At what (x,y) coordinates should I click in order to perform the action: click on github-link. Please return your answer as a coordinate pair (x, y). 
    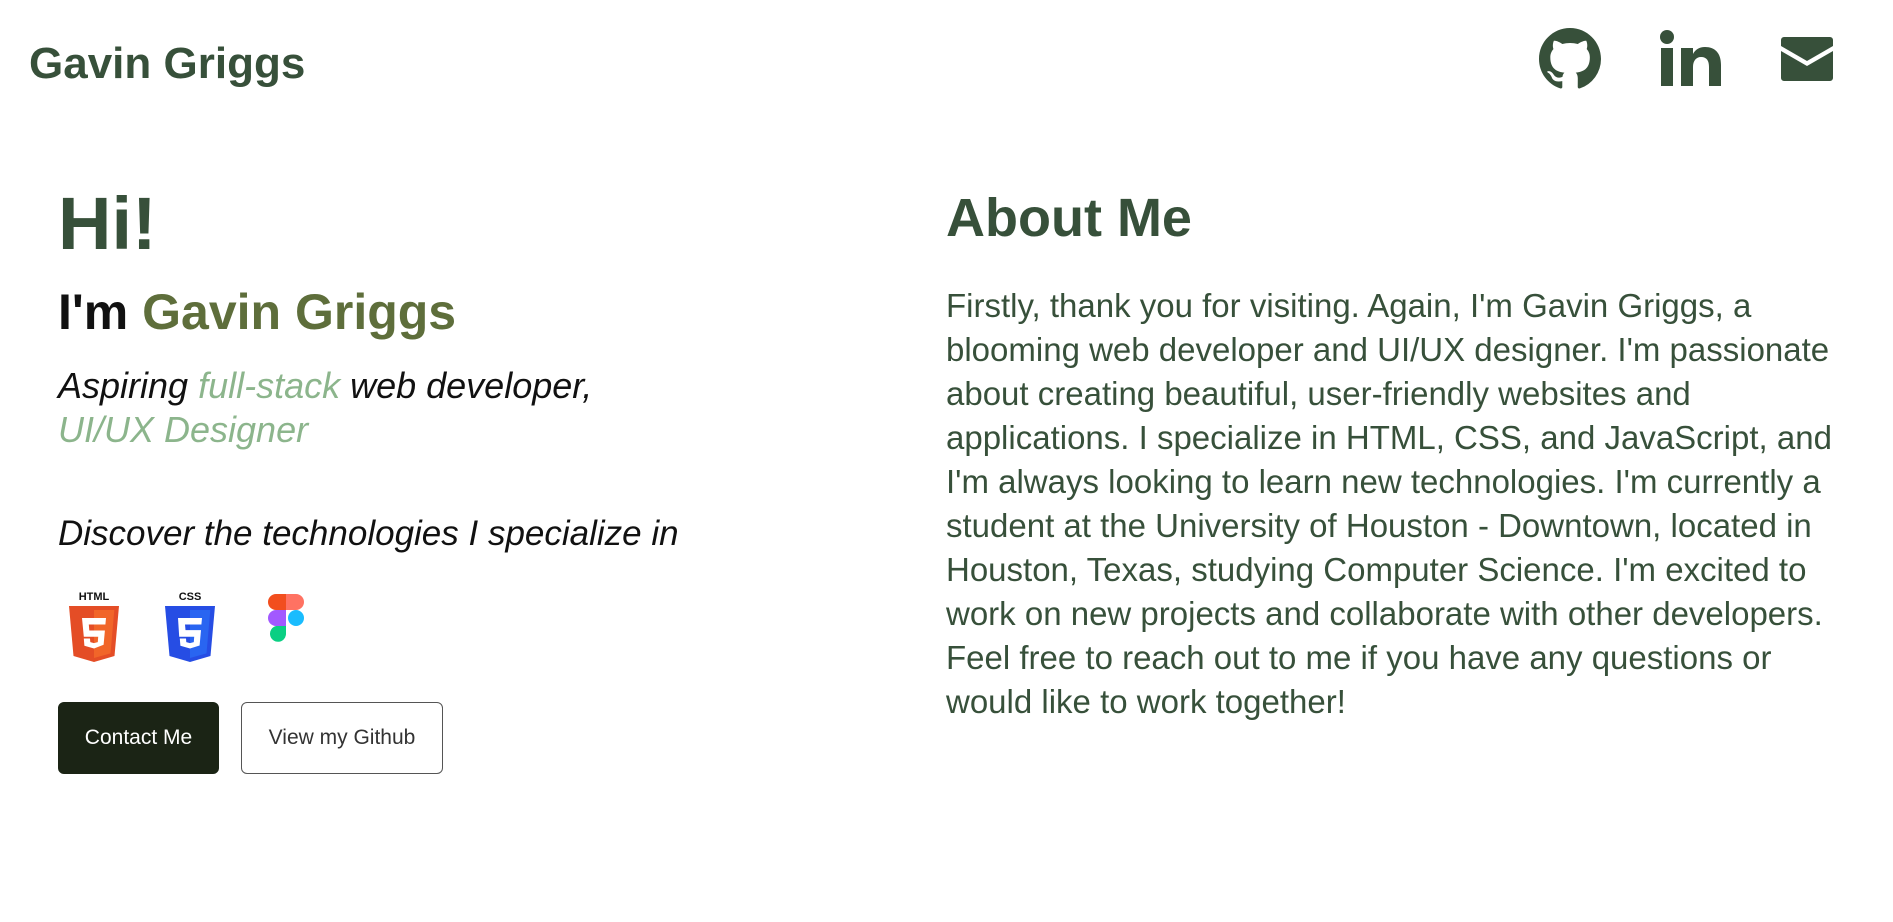
    Looking at the image, I should click on (1570, 59).